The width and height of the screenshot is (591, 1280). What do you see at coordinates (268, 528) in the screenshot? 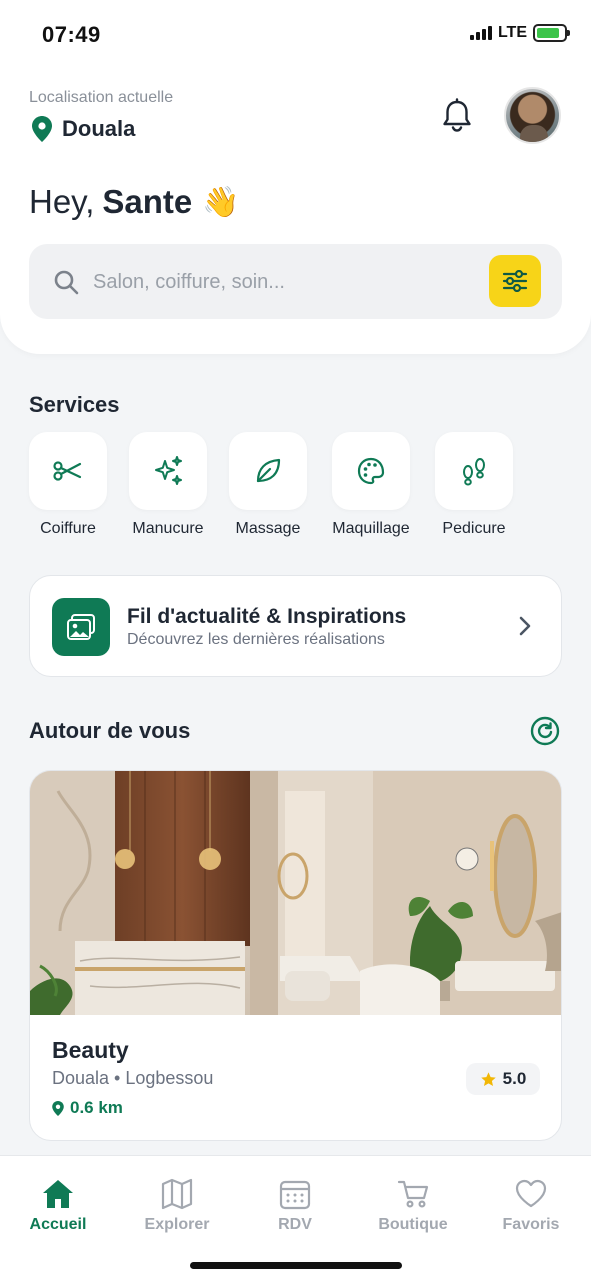
I see `service-label: Massage` at bounding box center [268, 528].